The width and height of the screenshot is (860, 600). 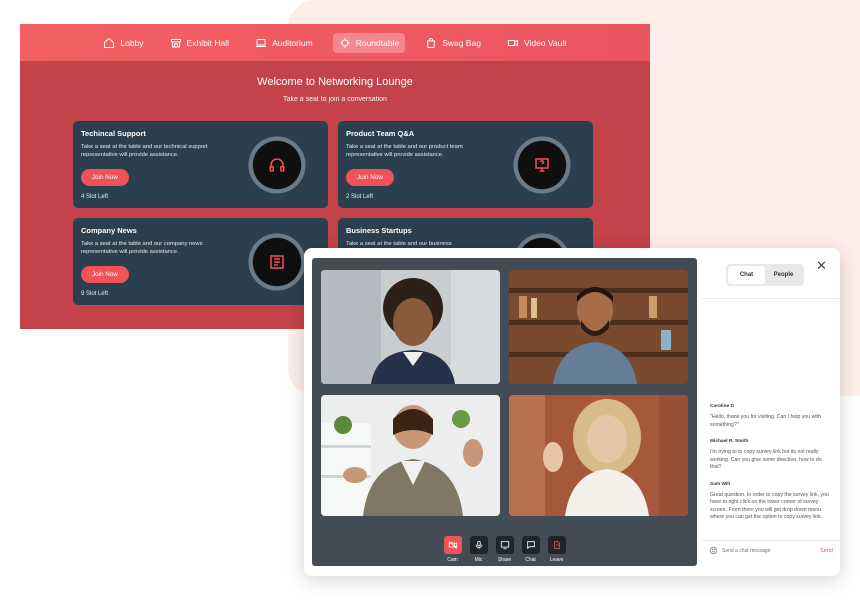 I want to click on nav-item-roundtable: Roundtable, so click(x=369, y=42).